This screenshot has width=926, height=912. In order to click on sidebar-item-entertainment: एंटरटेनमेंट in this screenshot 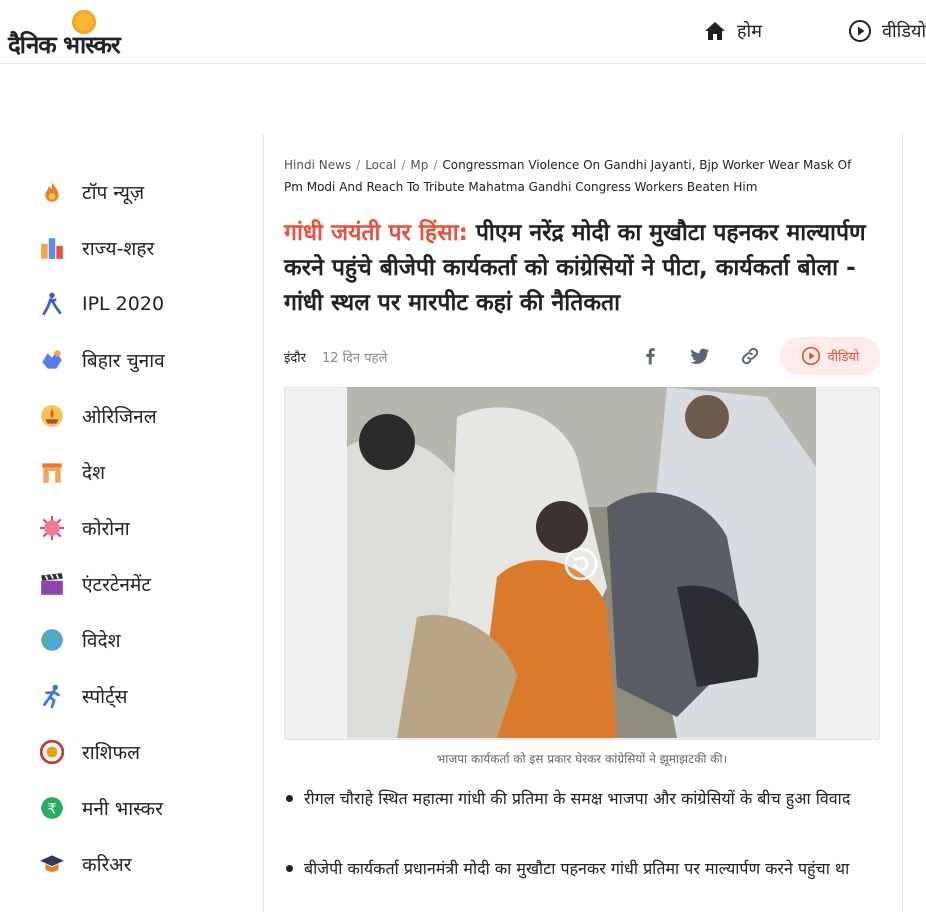, I will do `click(94, 584)`.